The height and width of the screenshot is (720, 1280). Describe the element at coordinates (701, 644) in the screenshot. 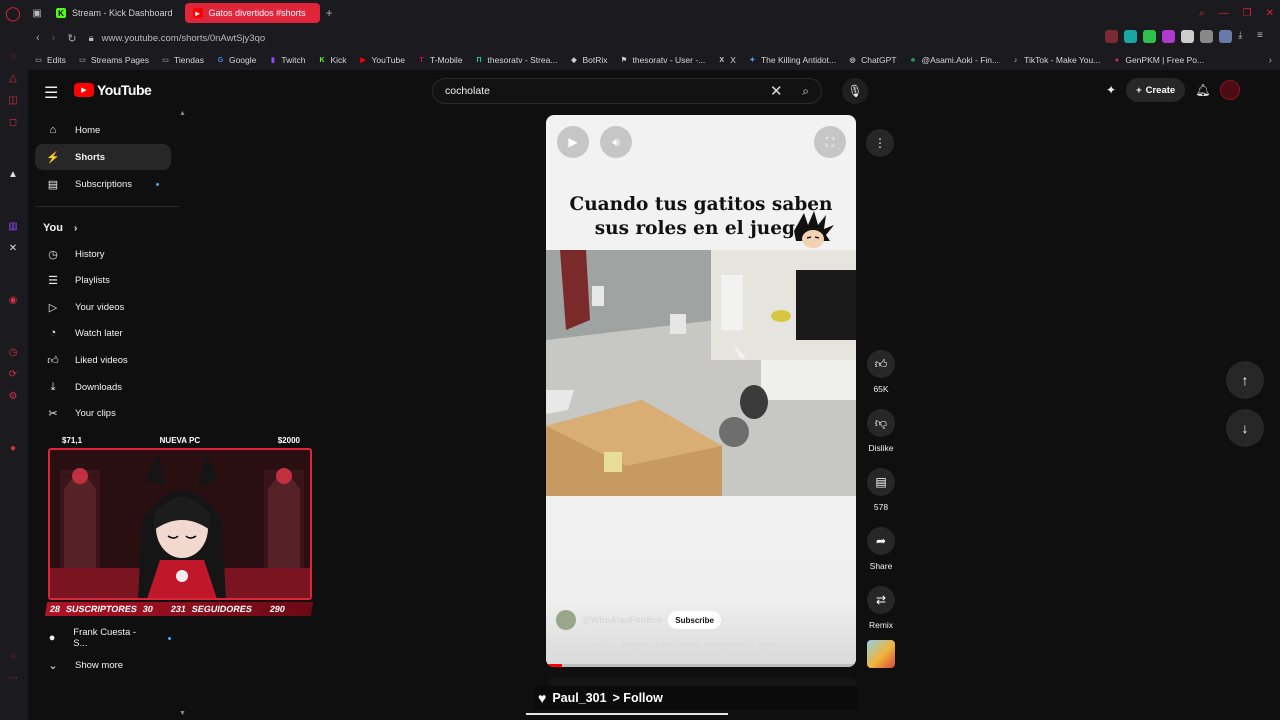

I see `short-hashtags: #shorts #viralshorts #dragonballz #goku` at that location.